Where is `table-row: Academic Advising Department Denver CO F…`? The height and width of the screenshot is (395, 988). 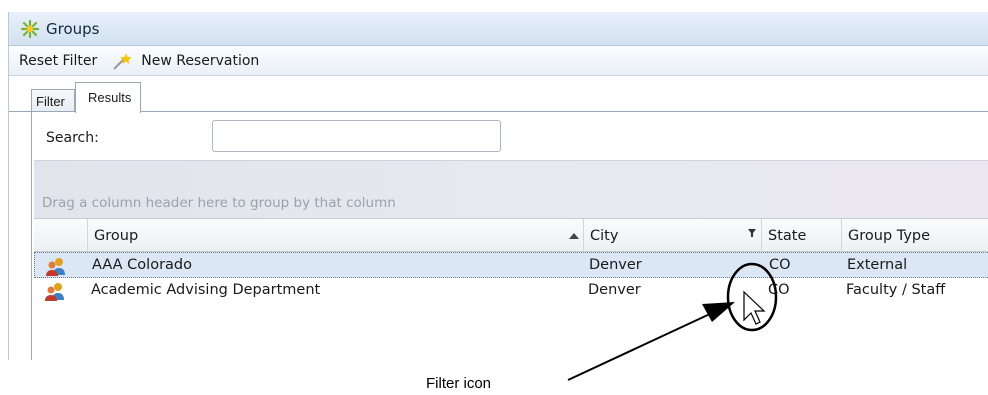 table-row: Academic Advising Department Denver CO F… is located at coordinates (511, 291).